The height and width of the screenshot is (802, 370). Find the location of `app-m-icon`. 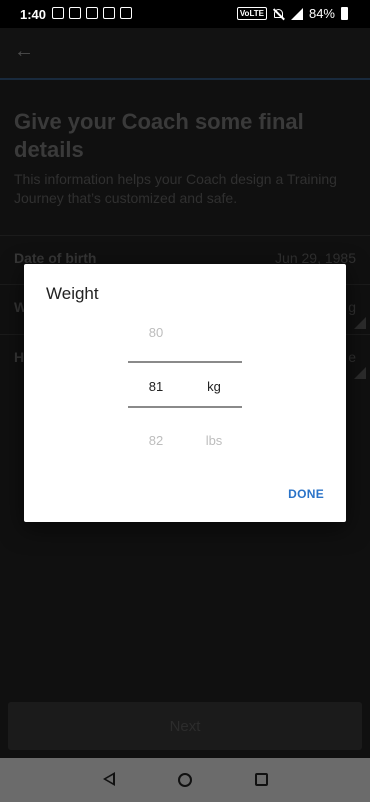

app-m-icon is located at coordinates (92, 13).